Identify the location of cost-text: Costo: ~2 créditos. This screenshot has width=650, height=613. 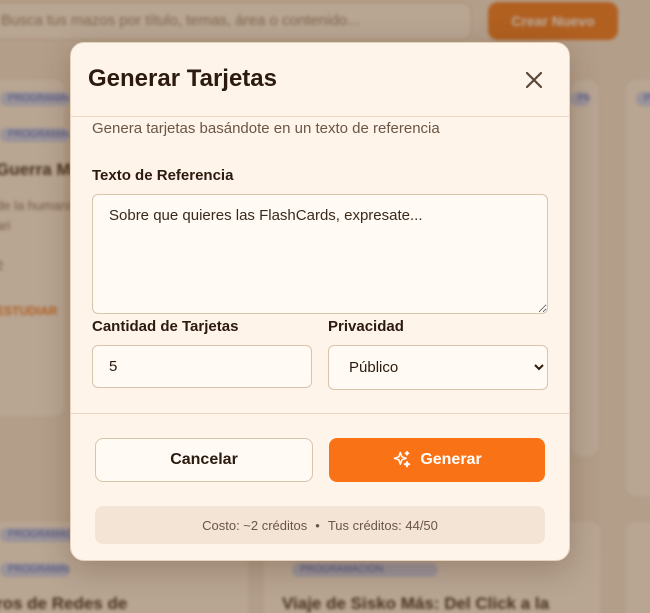
(255, 525).